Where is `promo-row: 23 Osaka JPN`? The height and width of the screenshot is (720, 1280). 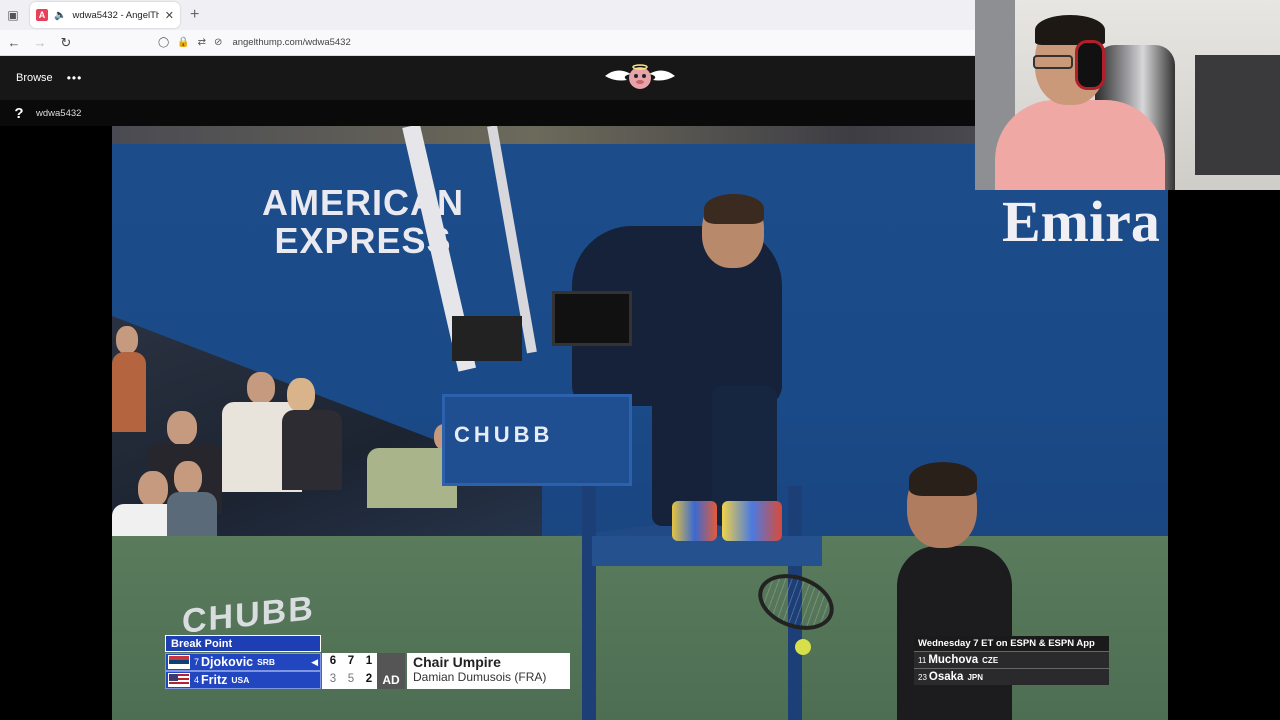
promo-row: 23 Osaka JPN is located at coordinates (1011, 676).